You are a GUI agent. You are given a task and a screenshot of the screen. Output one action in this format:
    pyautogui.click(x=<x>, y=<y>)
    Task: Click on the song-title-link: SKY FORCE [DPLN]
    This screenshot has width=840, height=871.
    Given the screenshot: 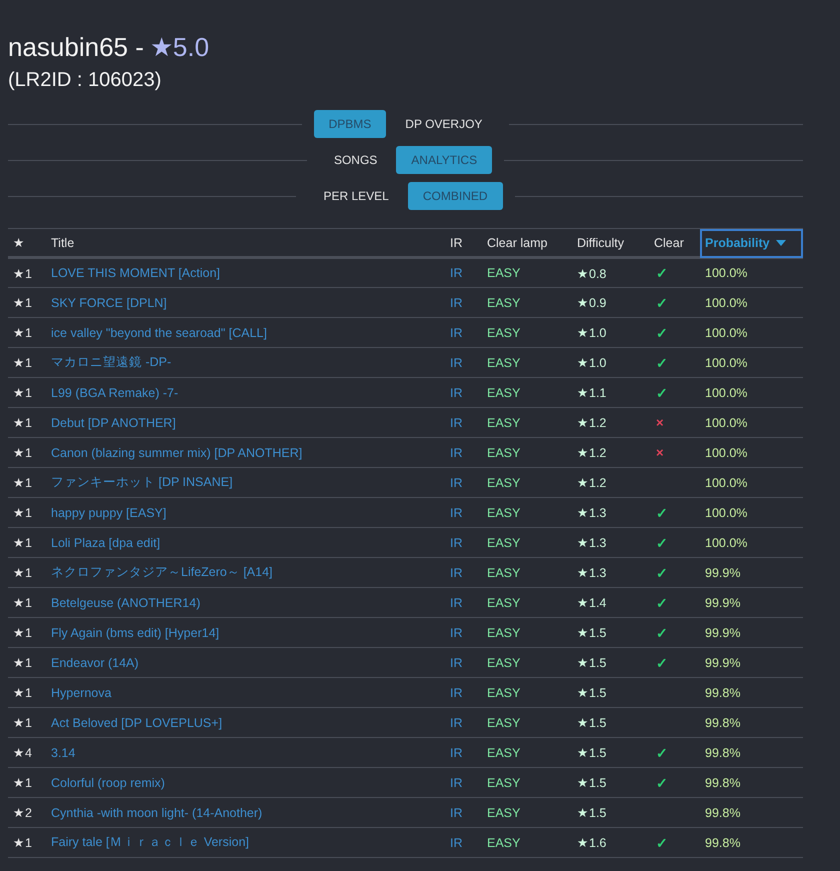 What is the action you would take?
    pyautogui.click(x=109, y=303)
    